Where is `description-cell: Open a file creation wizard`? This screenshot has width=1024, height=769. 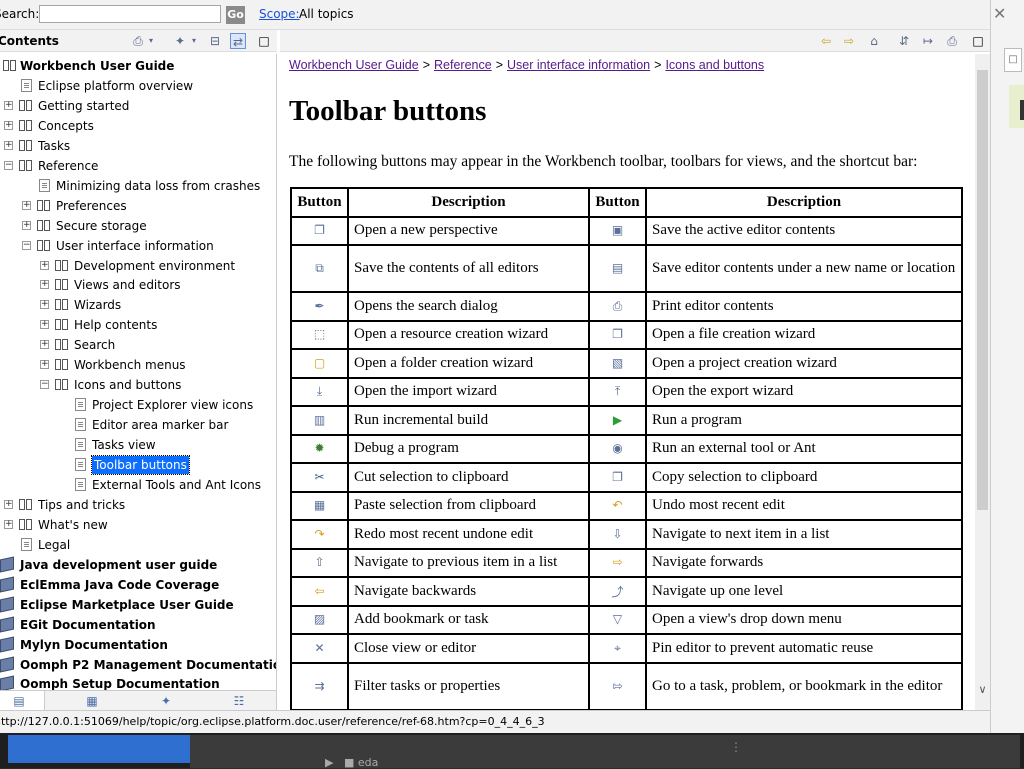
description-cell: Open a file creation wizard is located at coordinates (804, 334).